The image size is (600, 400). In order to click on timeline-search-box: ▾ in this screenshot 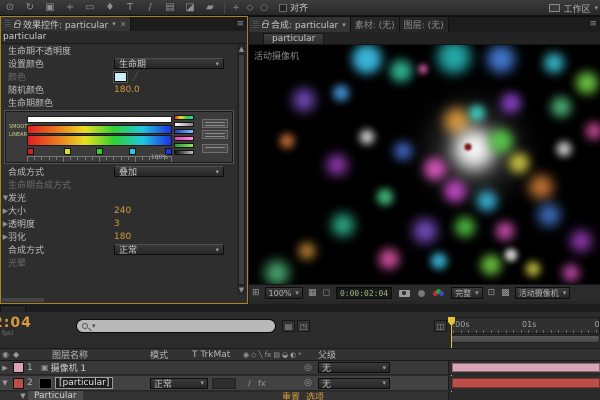, I will do `click(176, 326)`.